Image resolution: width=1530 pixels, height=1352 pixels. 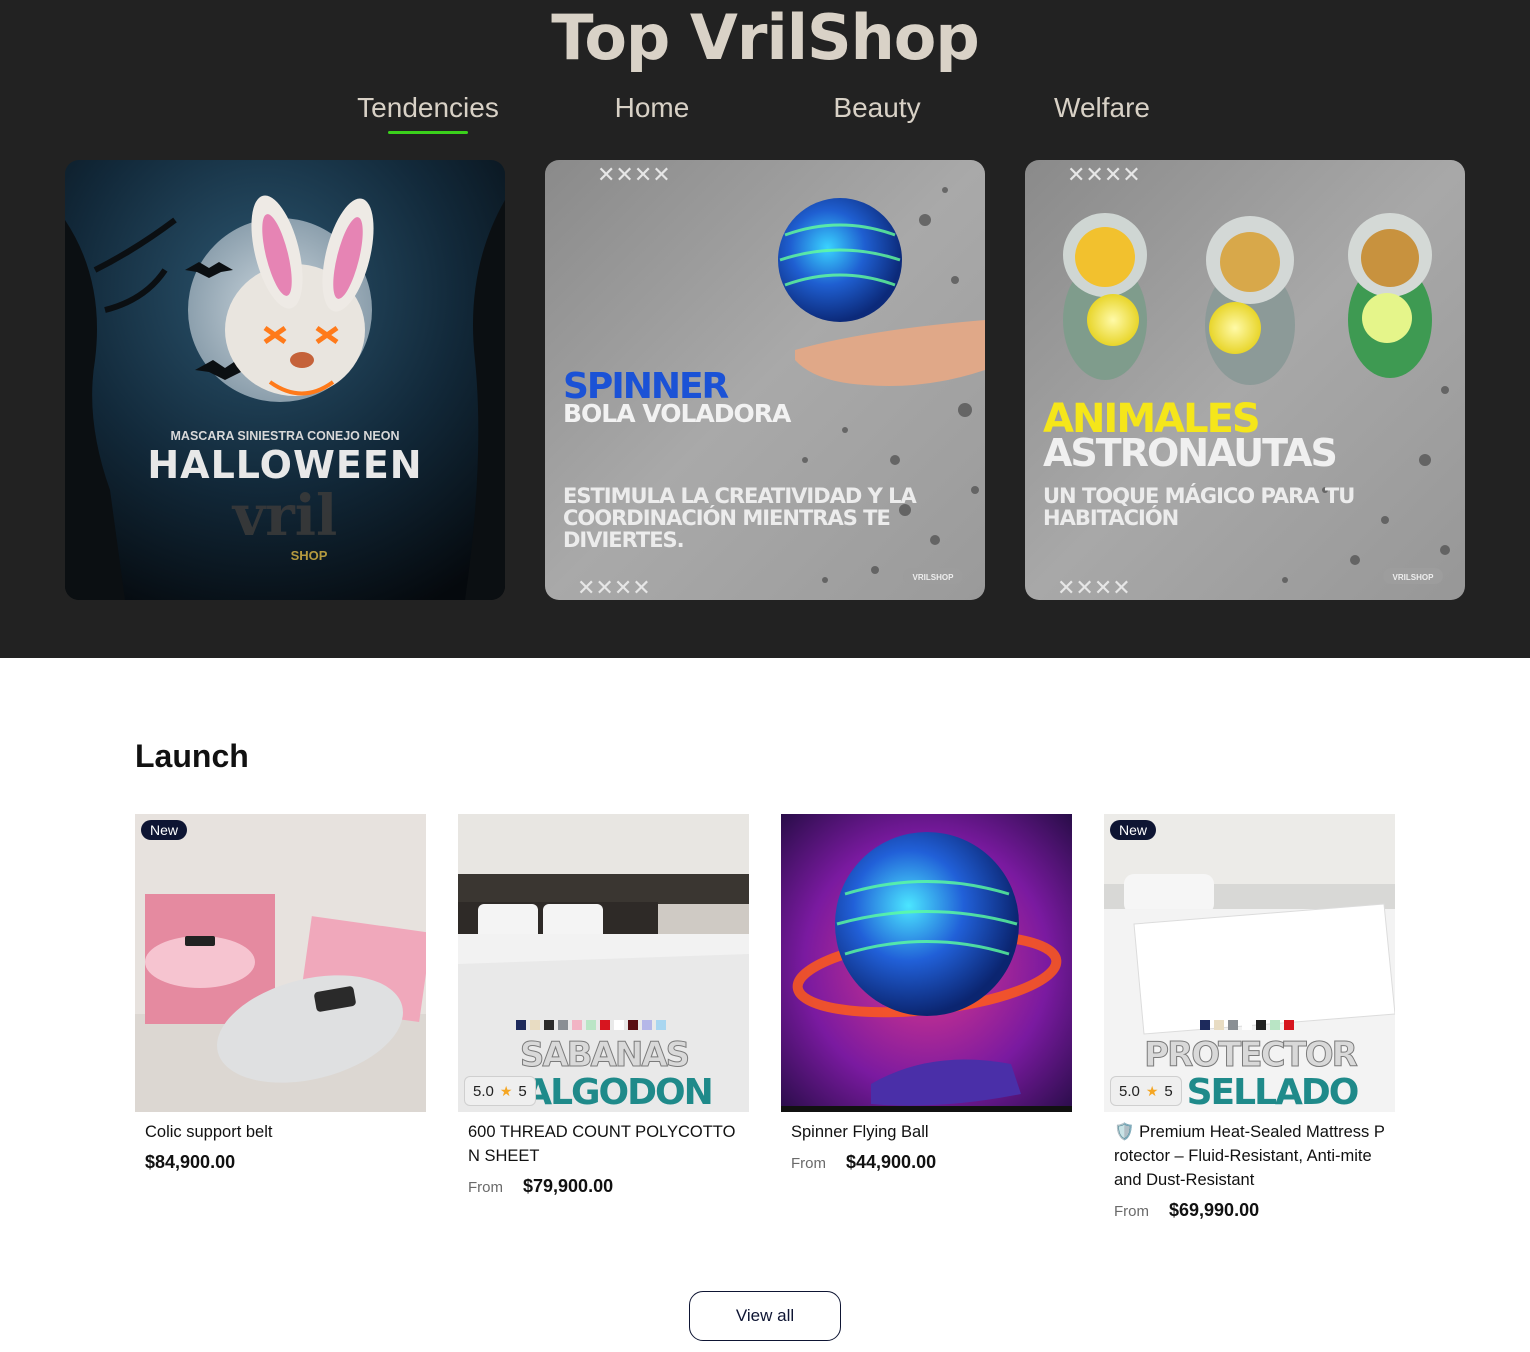 I want to click on colic-belt-image, so click(x=280, y=963).